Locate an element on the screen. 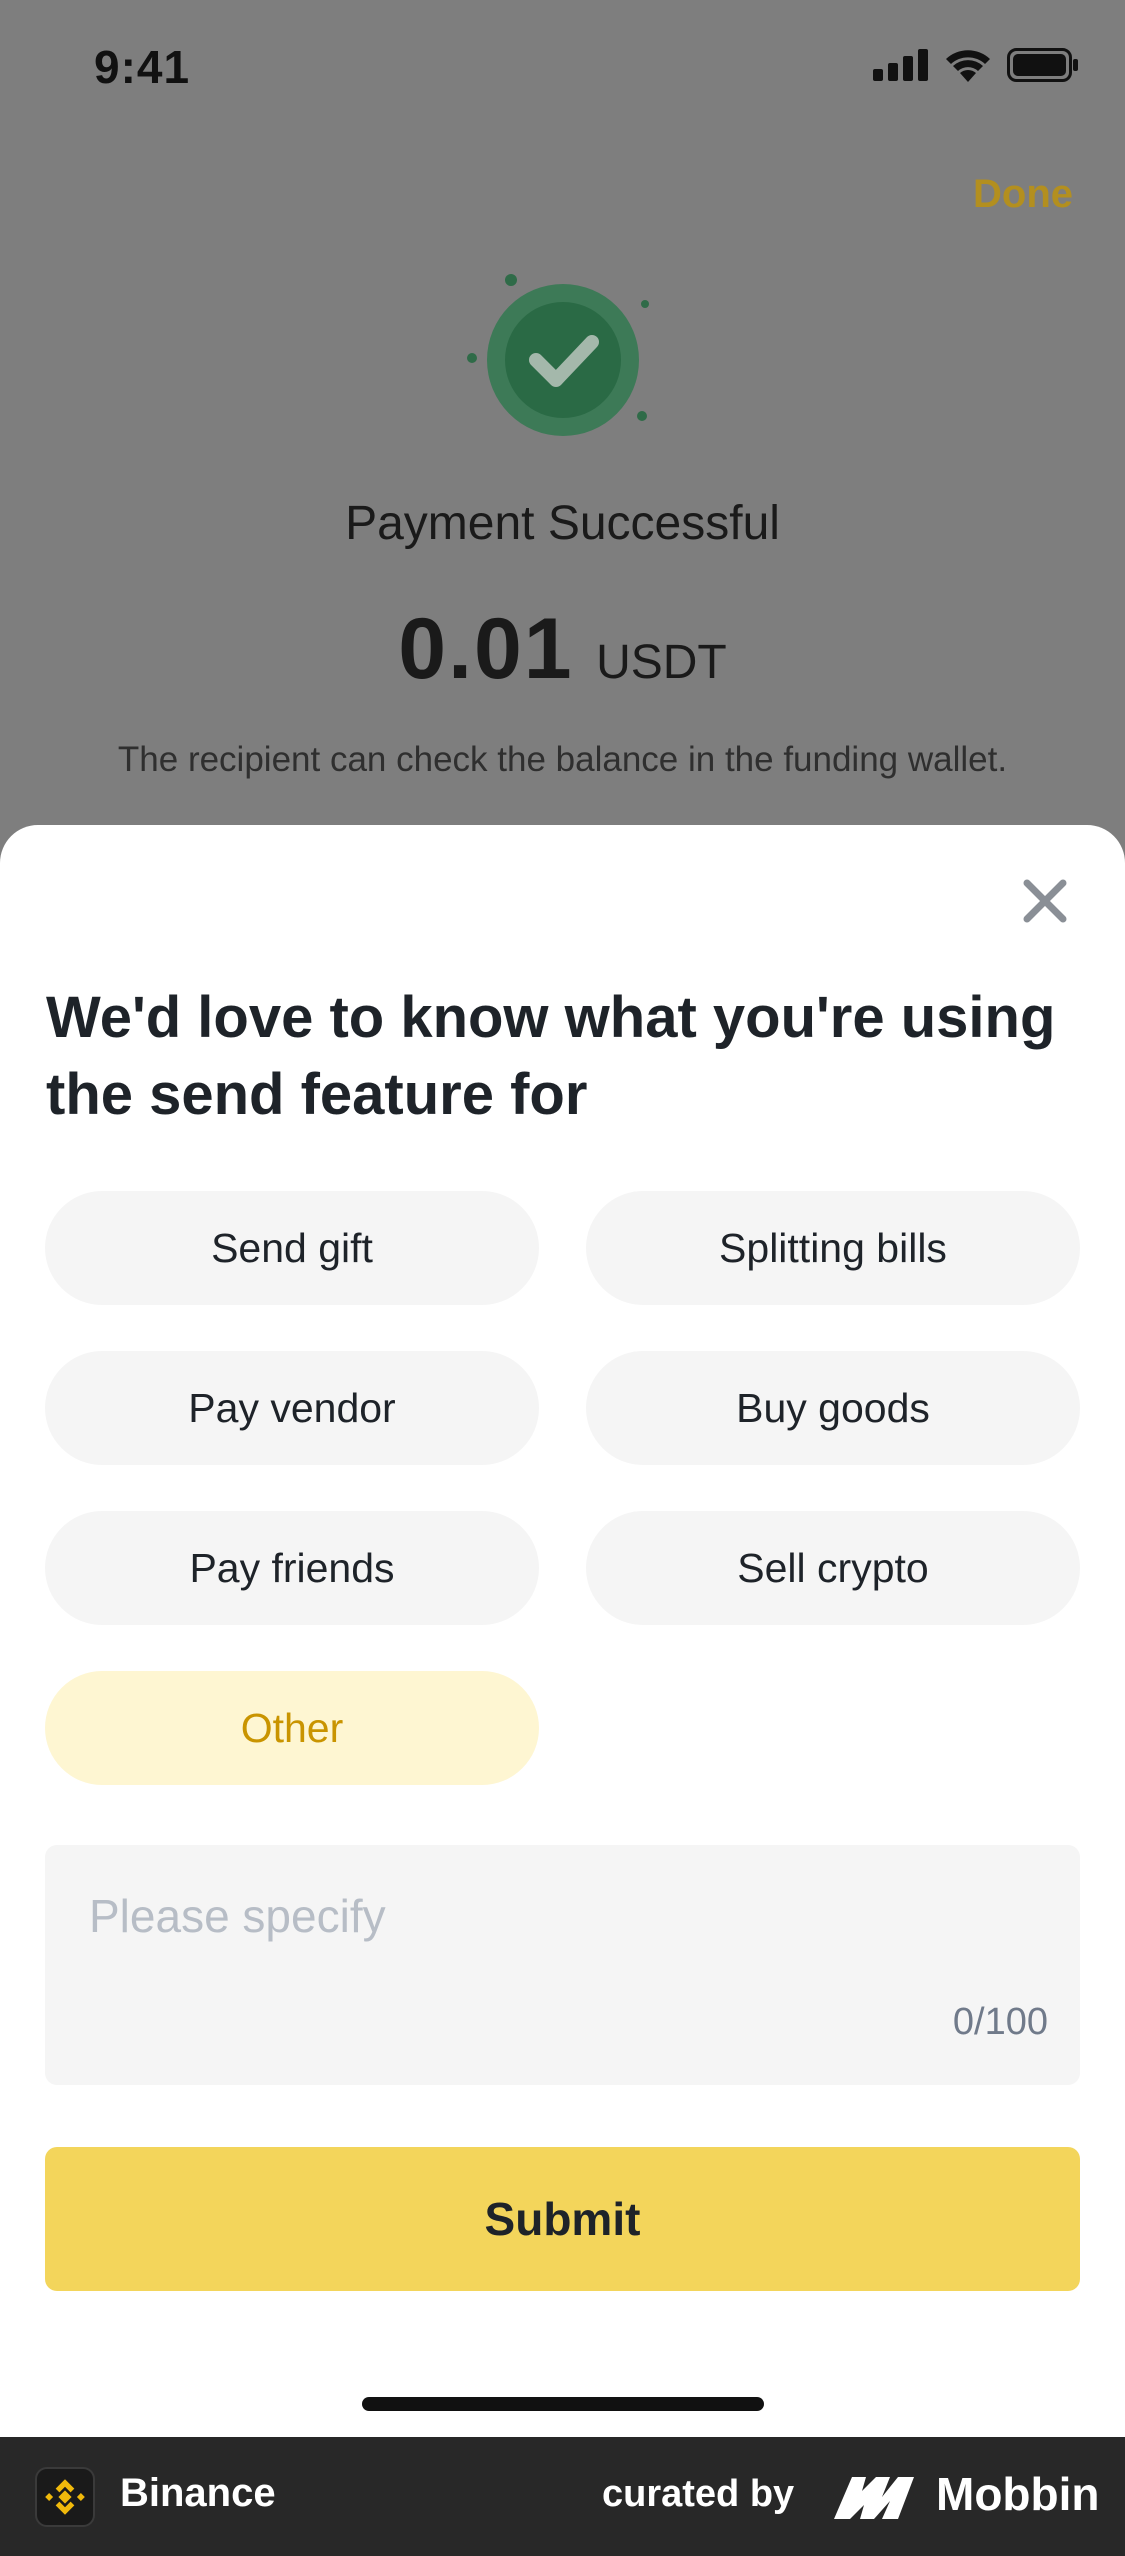 Image resolution: width=1125 pixels, height=2556 pixels. brand-bar: Binance curated by Mobbin is located at coordinates (562, 2496).